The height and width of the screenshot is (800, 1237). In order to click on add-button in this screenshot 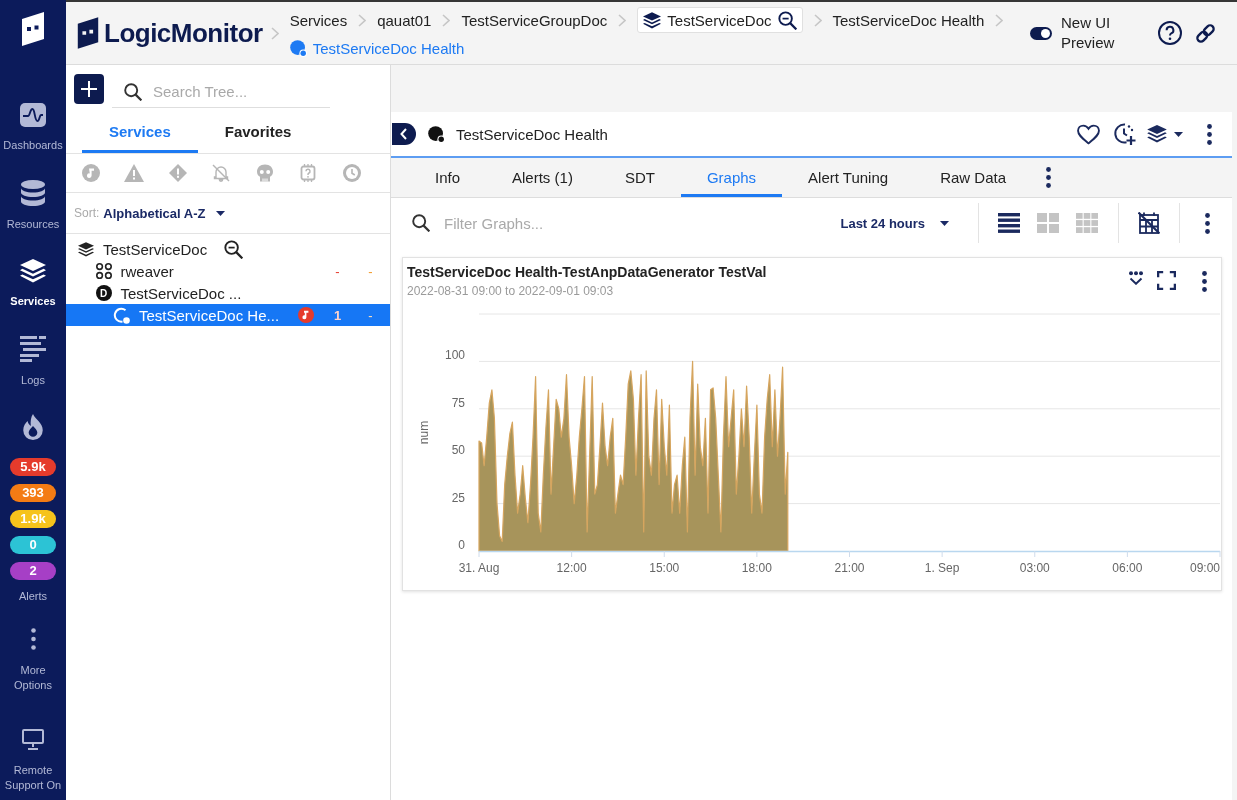, I will do `click(89, 89)`.